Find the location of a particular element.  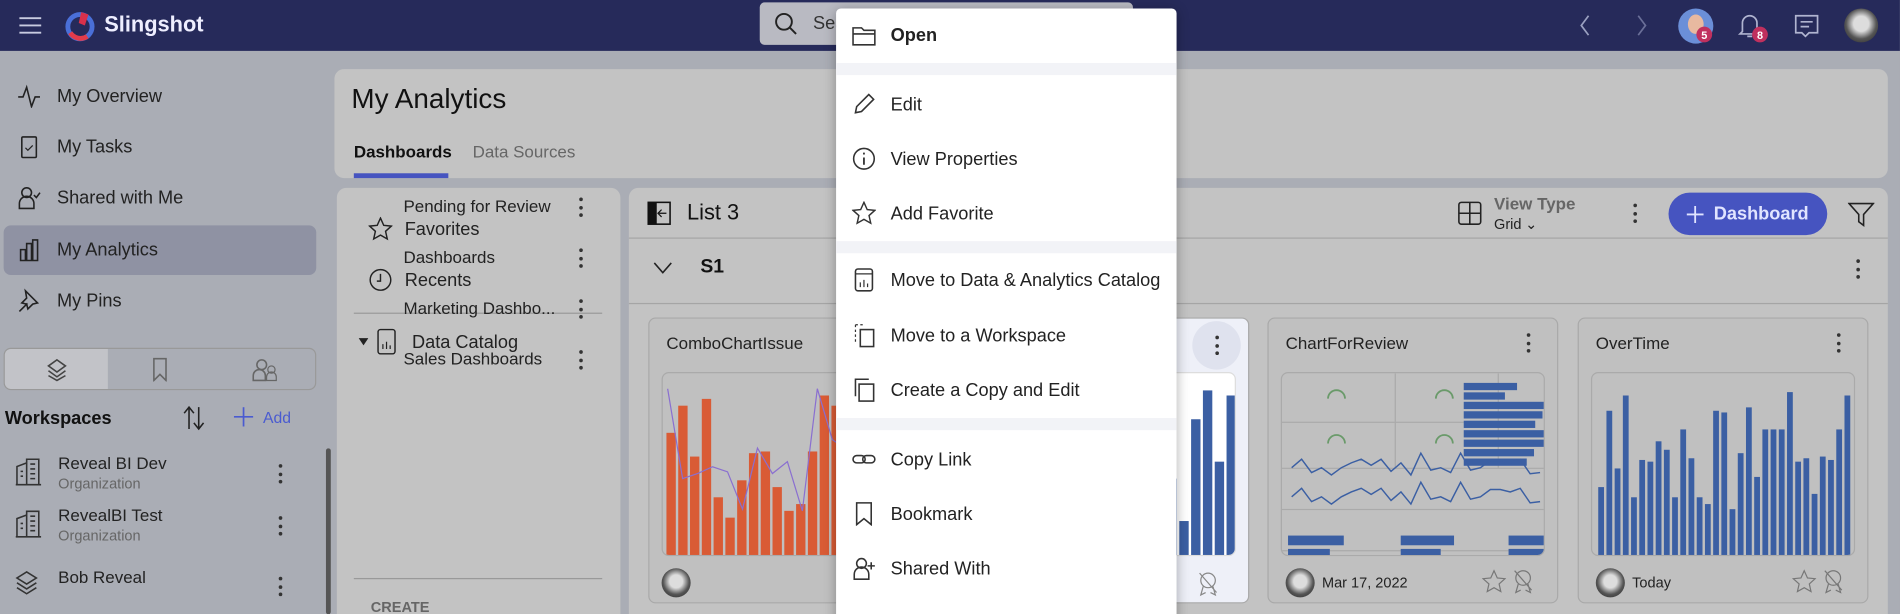

section-collapse-chevron-icon is located at coordinates (662, 267).